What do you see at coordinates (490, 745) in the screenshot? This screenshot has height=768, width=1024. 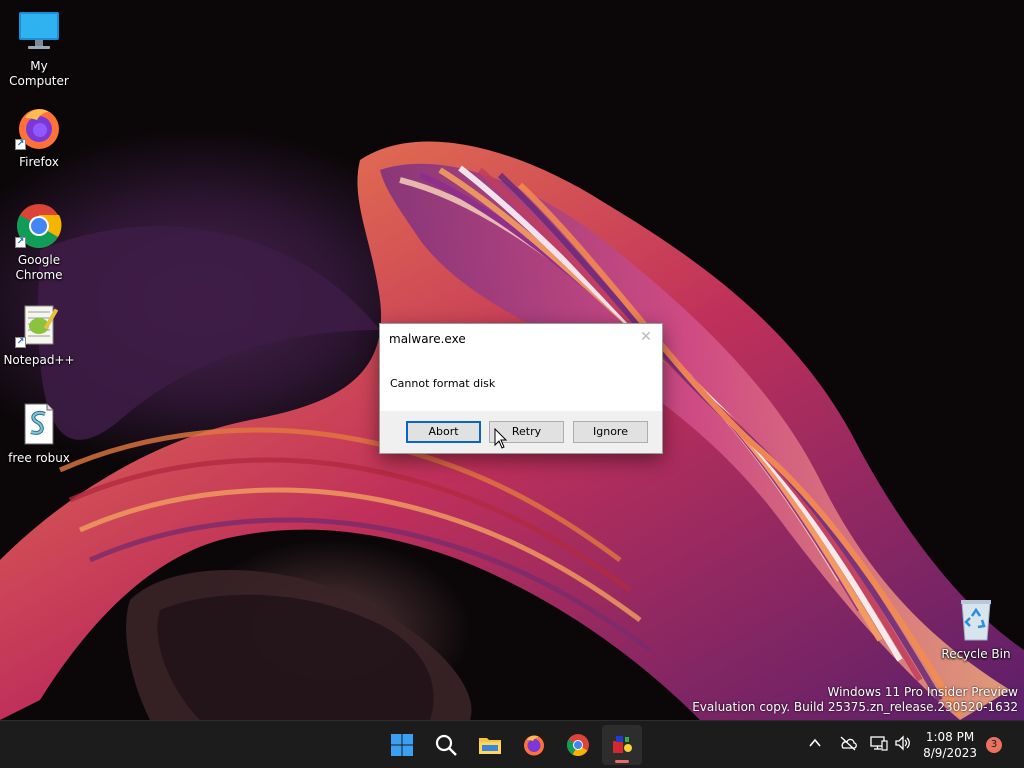 I see `file-explorer-icon` at bounding box center [490, 745].